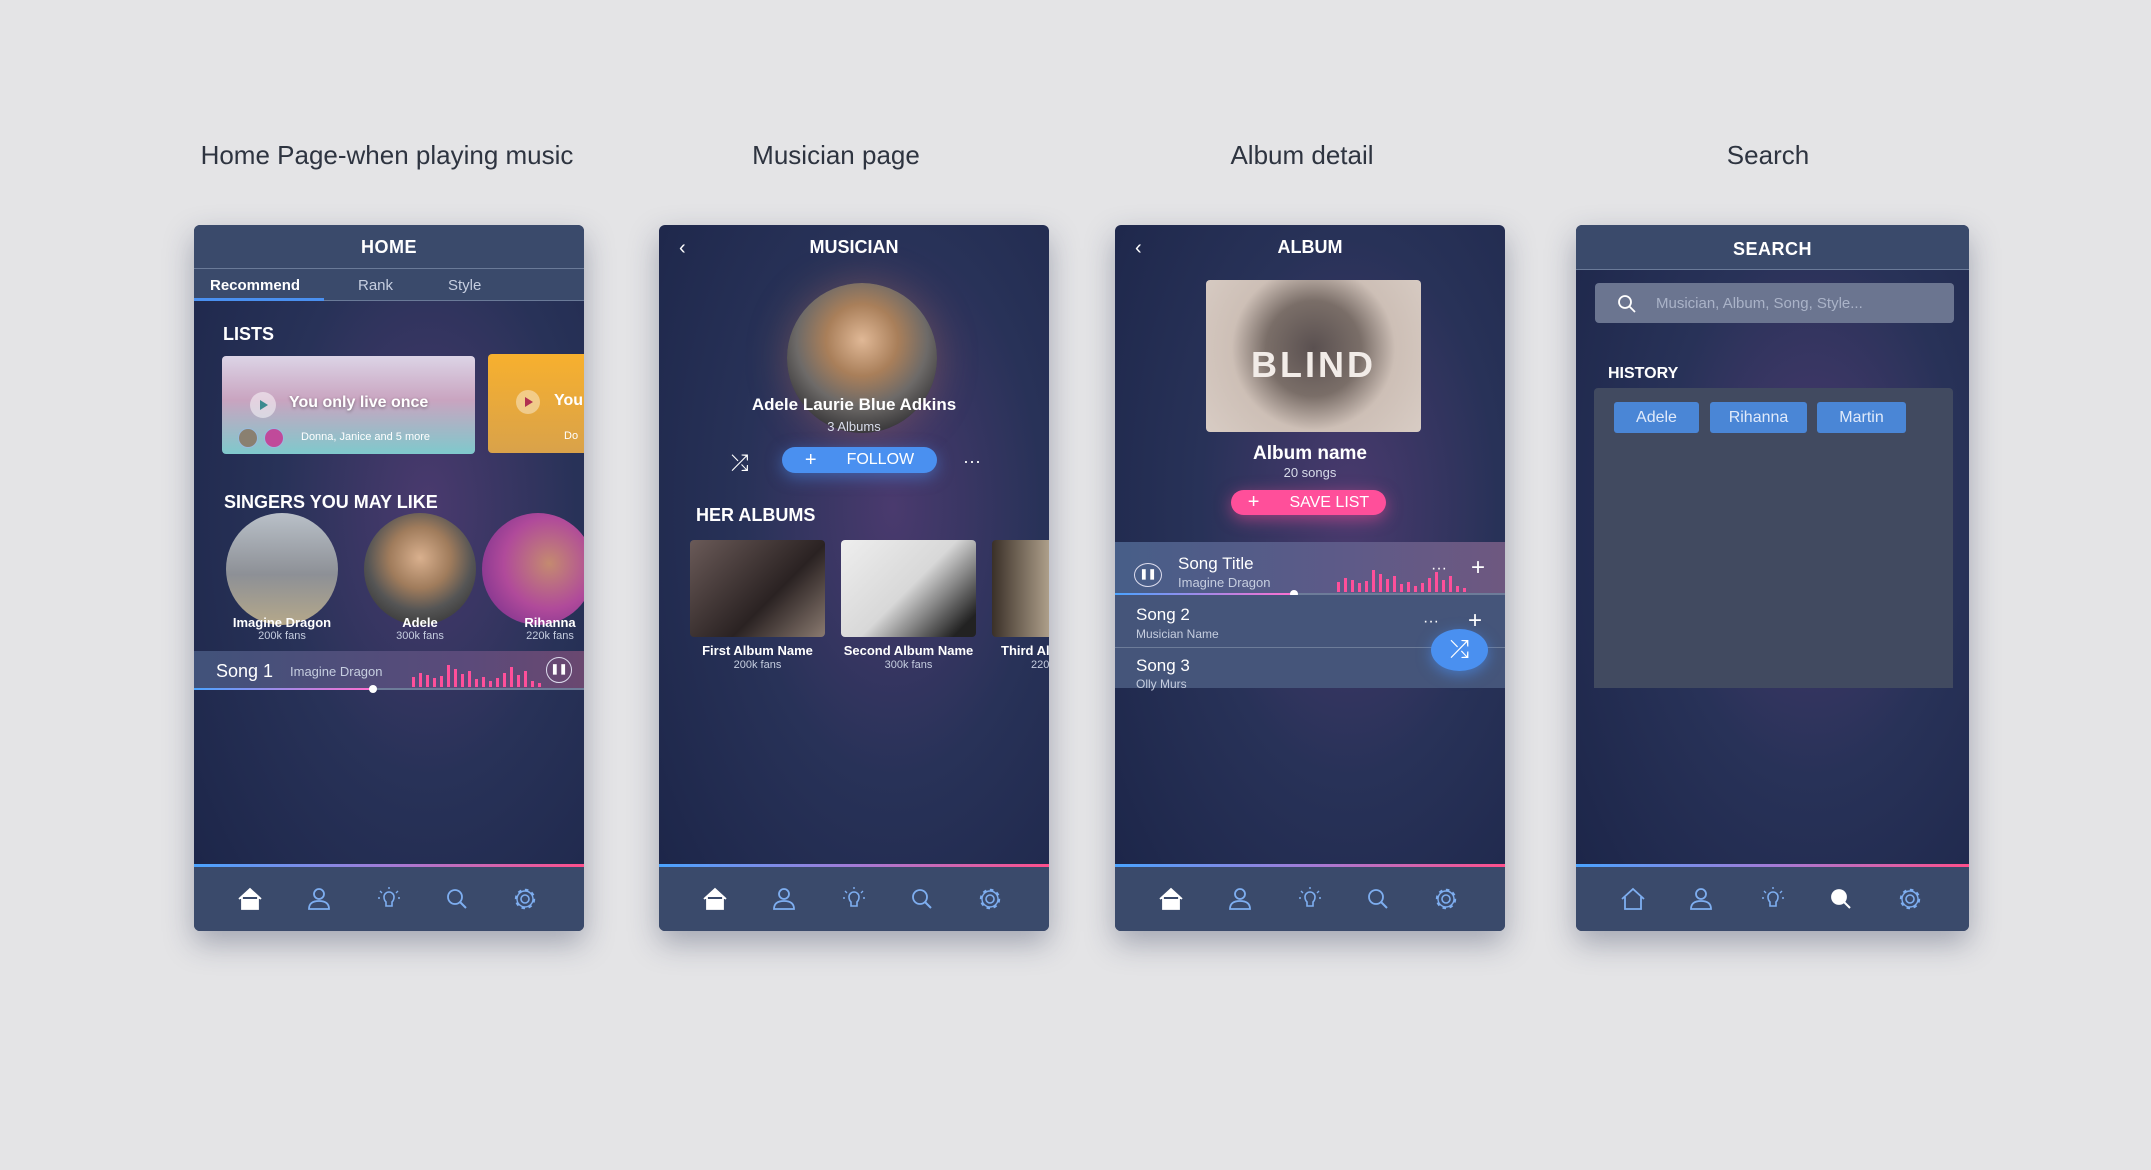  I want to click on singer-name: Rihanna, so click(550, 622).